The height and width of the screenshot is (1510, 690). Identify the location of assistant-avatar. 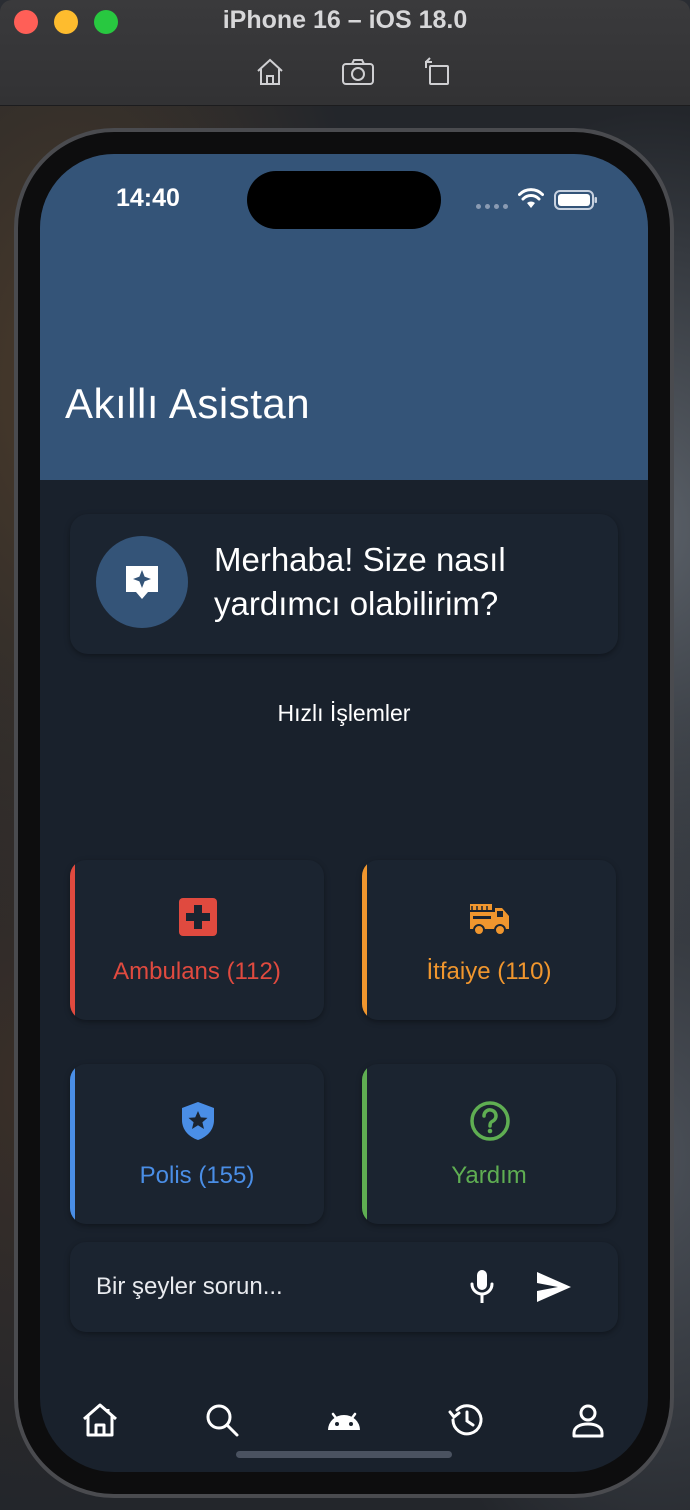
(142, 582).